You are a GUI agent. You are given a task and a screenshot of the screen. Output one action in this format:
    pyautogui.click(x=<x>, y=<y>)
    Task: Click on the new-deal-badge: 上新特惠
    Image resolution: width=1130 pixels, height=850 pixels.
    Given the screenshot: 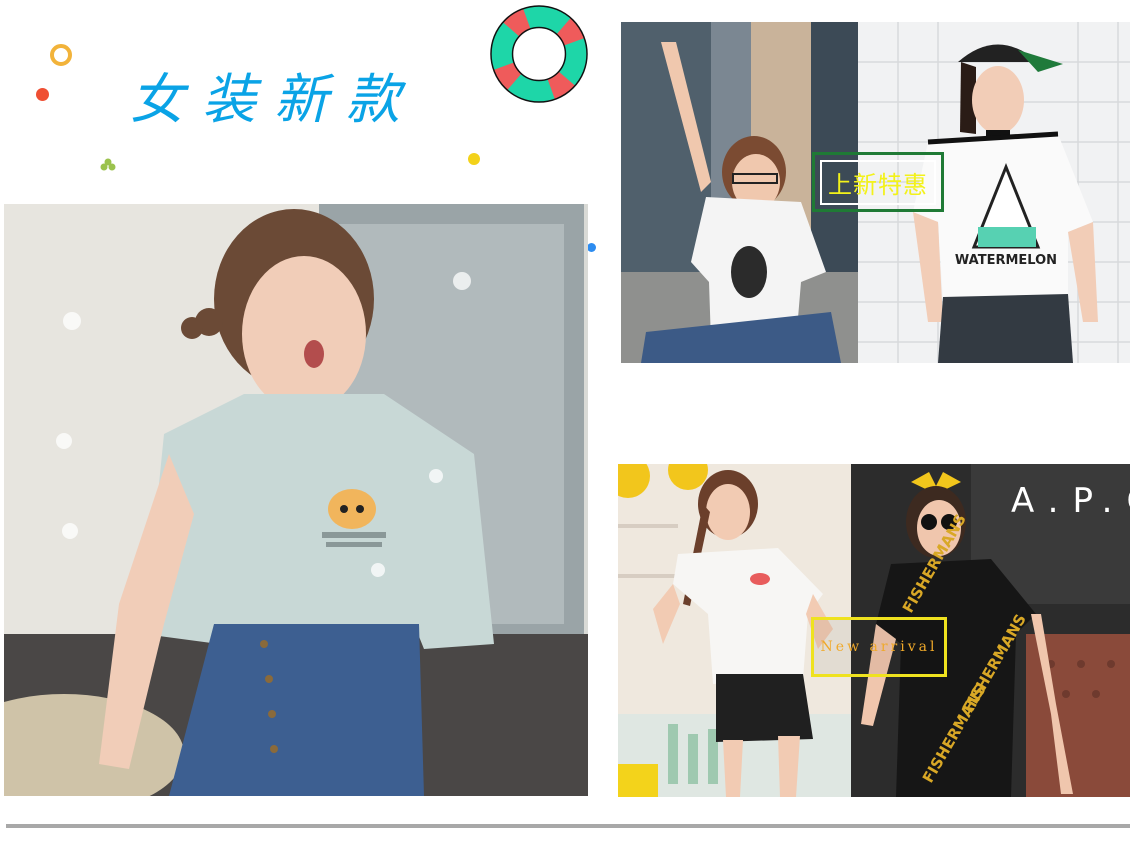 What is the action you would take?
    pyautogui.click(x=878, y=182)
    